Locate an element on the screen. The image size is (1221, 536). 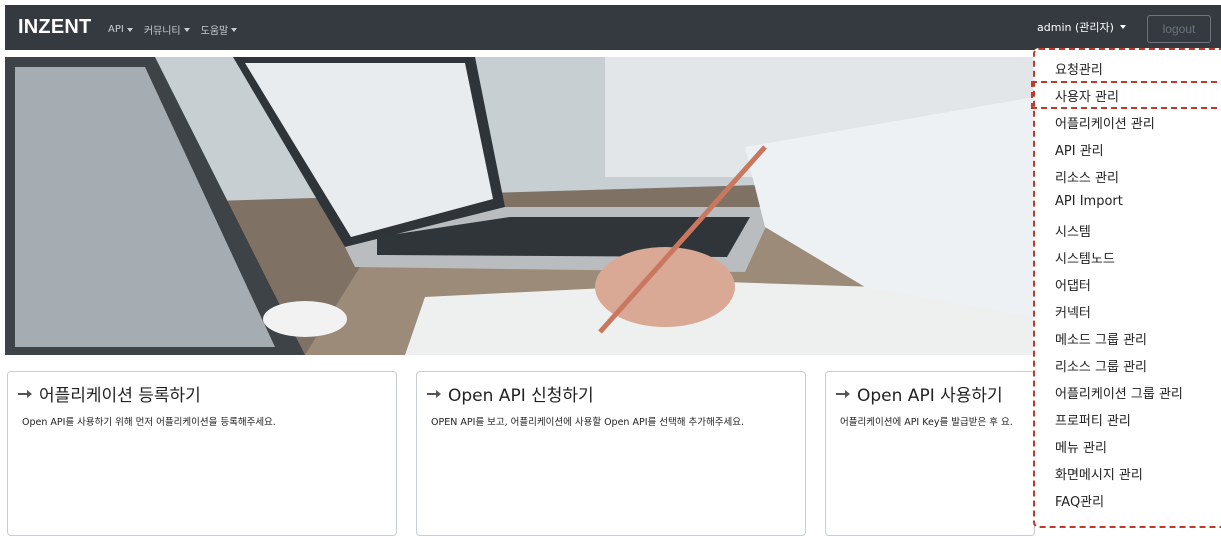
card-title-text: Open API 신청하기 is located at coordinates (521, 396).